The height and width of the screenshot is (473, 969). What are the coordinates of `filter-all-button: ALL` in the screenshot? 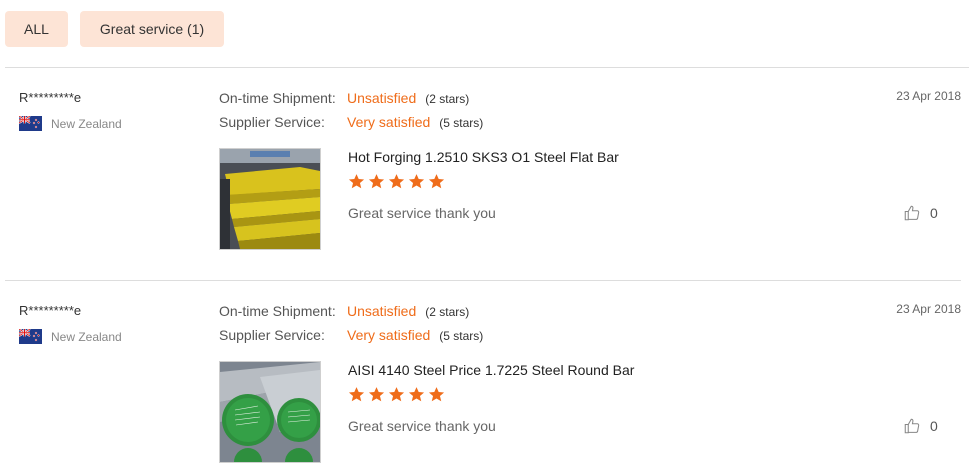 It's located at (36, 29).